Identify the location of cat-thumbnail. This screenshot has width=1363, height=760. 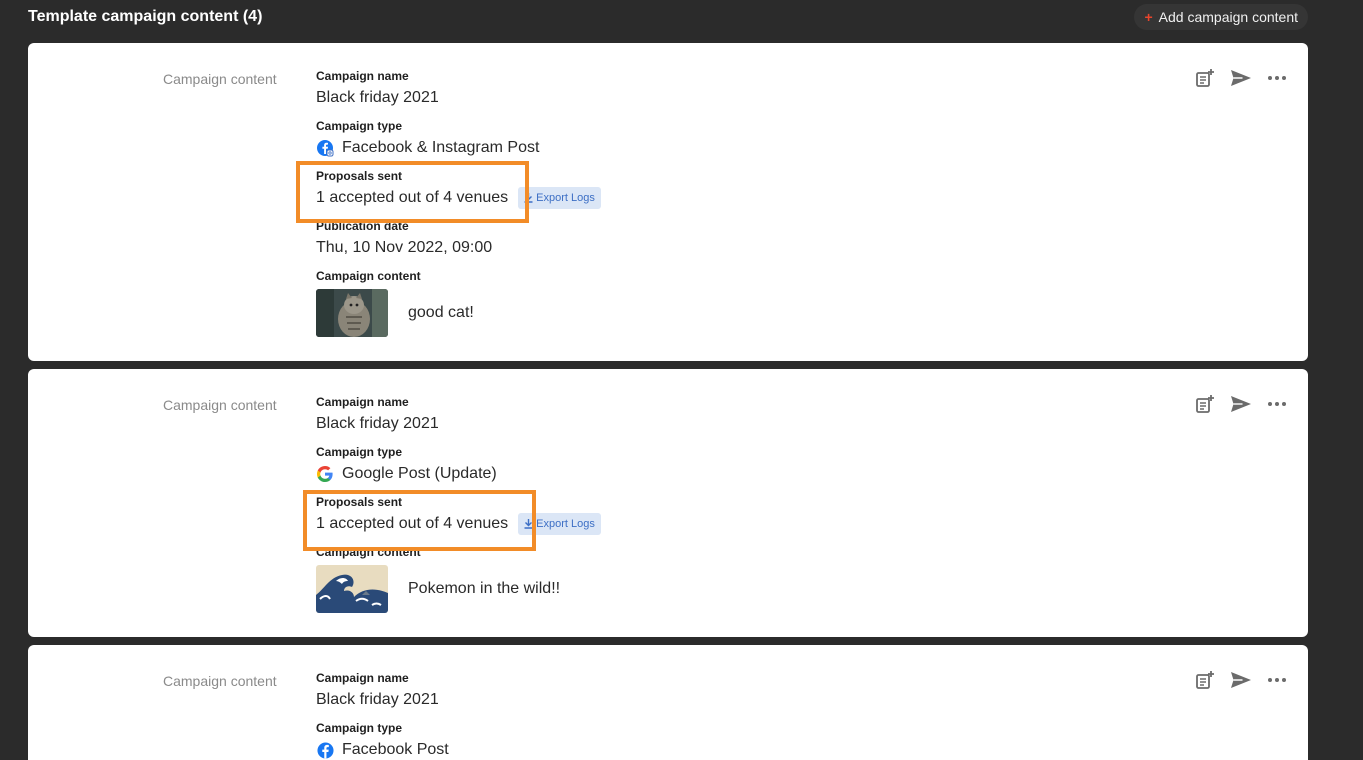
(352, 313).